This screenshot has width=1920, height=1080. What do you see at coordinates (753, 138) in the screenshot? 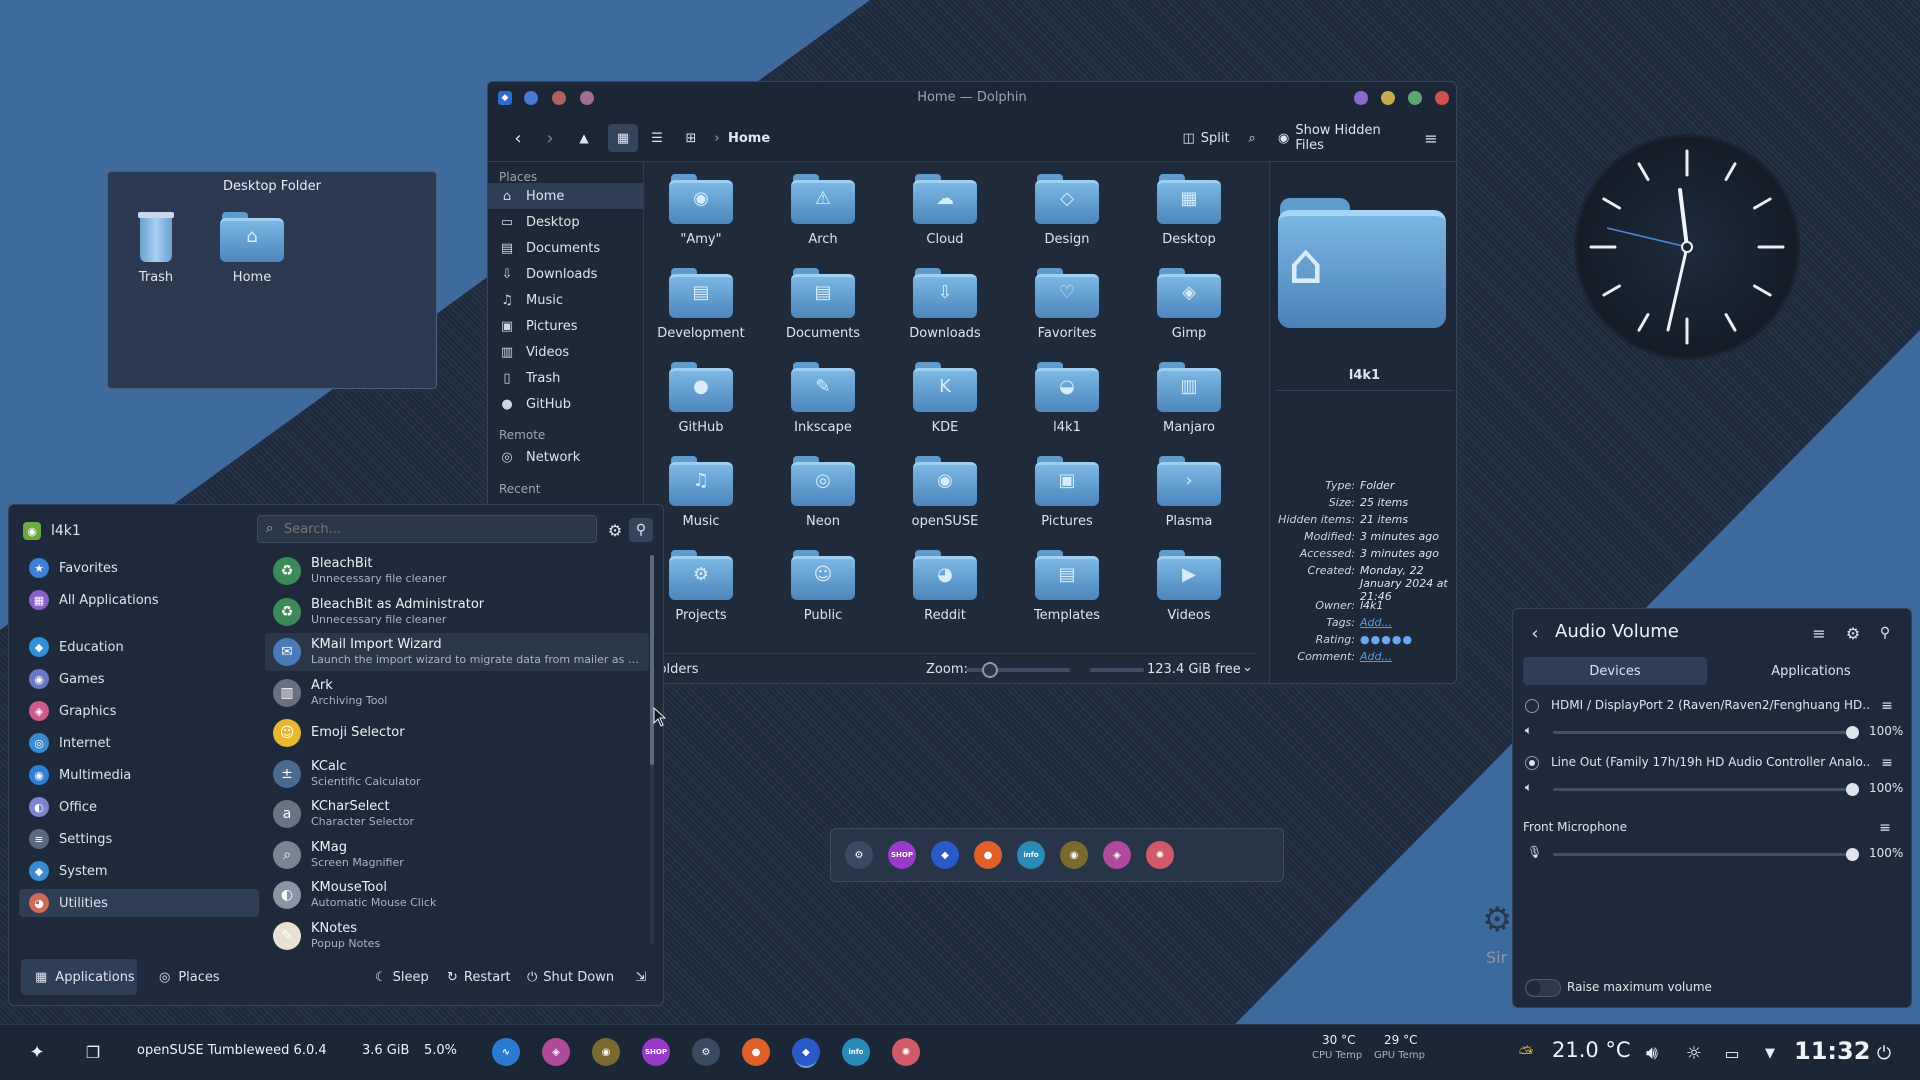
I see `breadcrumb-home: Home` at bounding box center [753, 138].